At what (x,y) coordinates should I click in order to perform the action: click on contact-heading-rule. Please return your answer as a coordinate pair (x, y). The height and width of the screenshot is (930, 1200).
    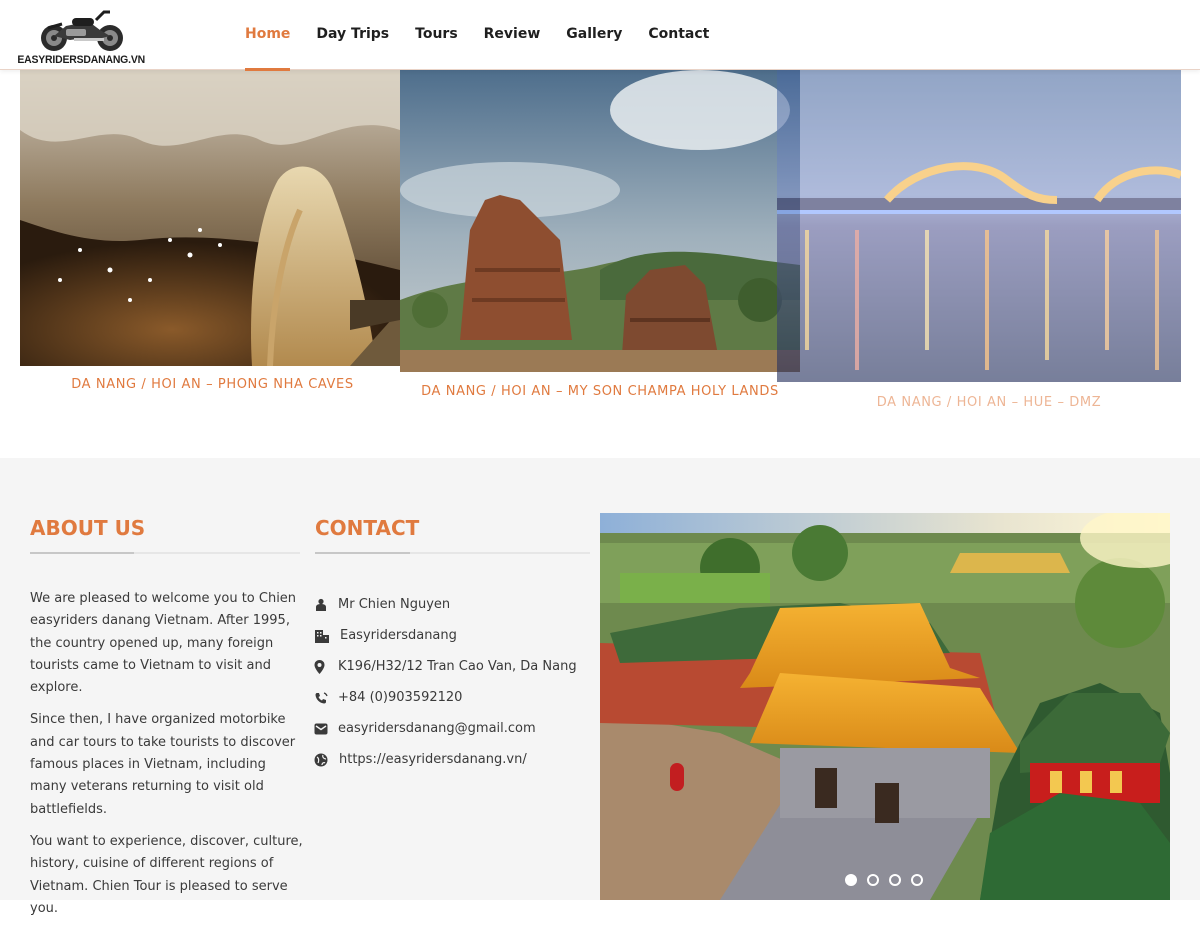
    Looking at the image, I should click on (452, 553).